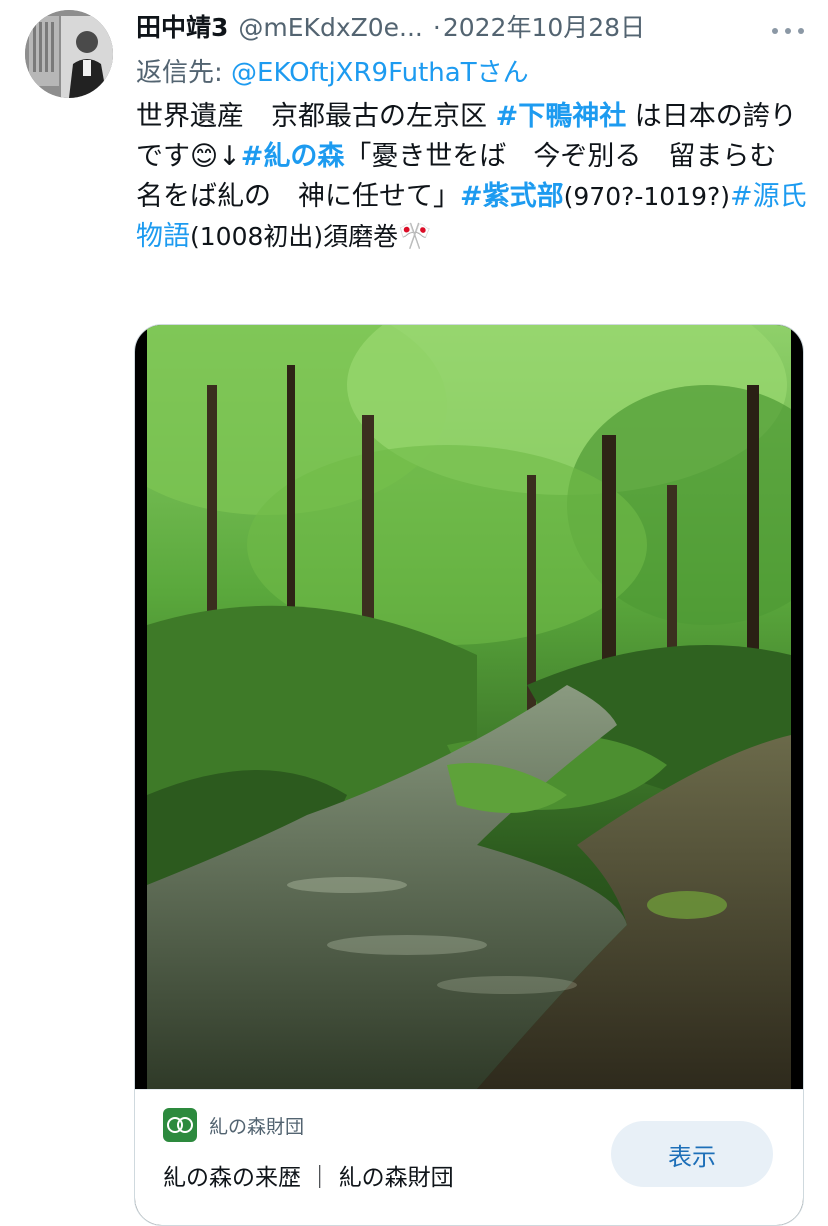 The width and height of the screenshot is (828, 1226). Describe the element at coordinates (257, 1127) in the screenshot. I see `card-site-name: 糺の森財団` at that location.